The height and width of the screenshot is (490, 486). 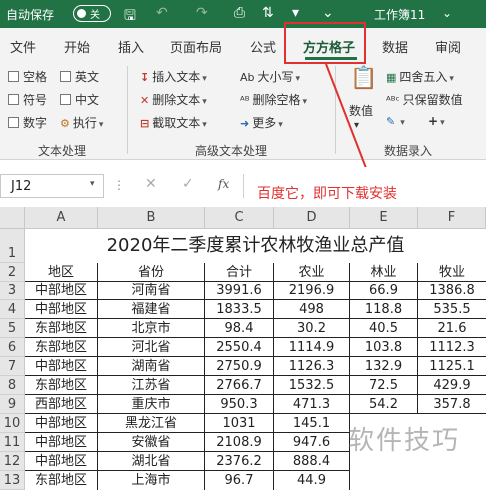 I want to click on checkbox-symbol: 符号, so click(x=27, y=99).